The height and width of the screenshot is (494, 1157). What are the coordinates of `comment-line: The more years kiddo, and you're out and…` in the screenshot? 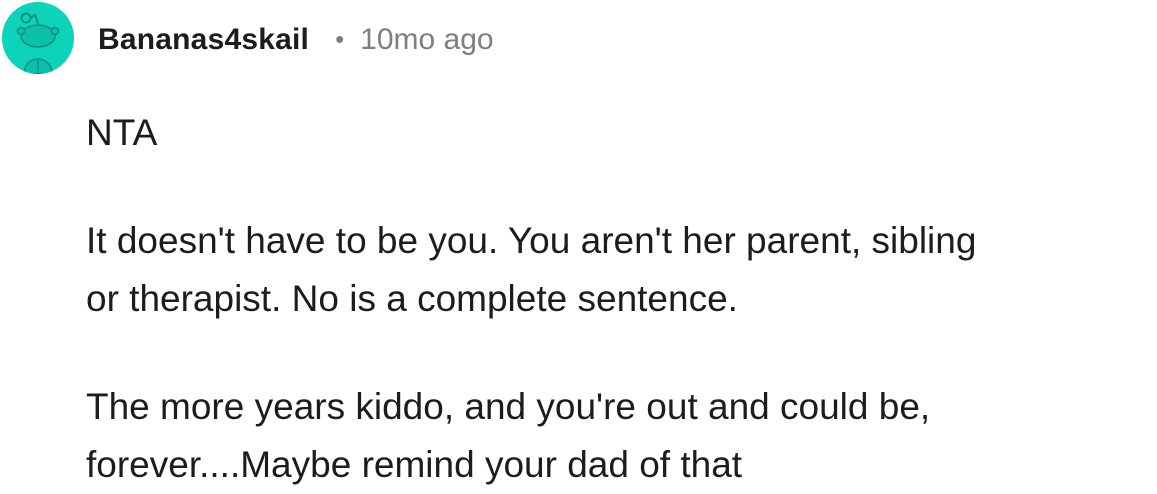 It's located at (508, 406).